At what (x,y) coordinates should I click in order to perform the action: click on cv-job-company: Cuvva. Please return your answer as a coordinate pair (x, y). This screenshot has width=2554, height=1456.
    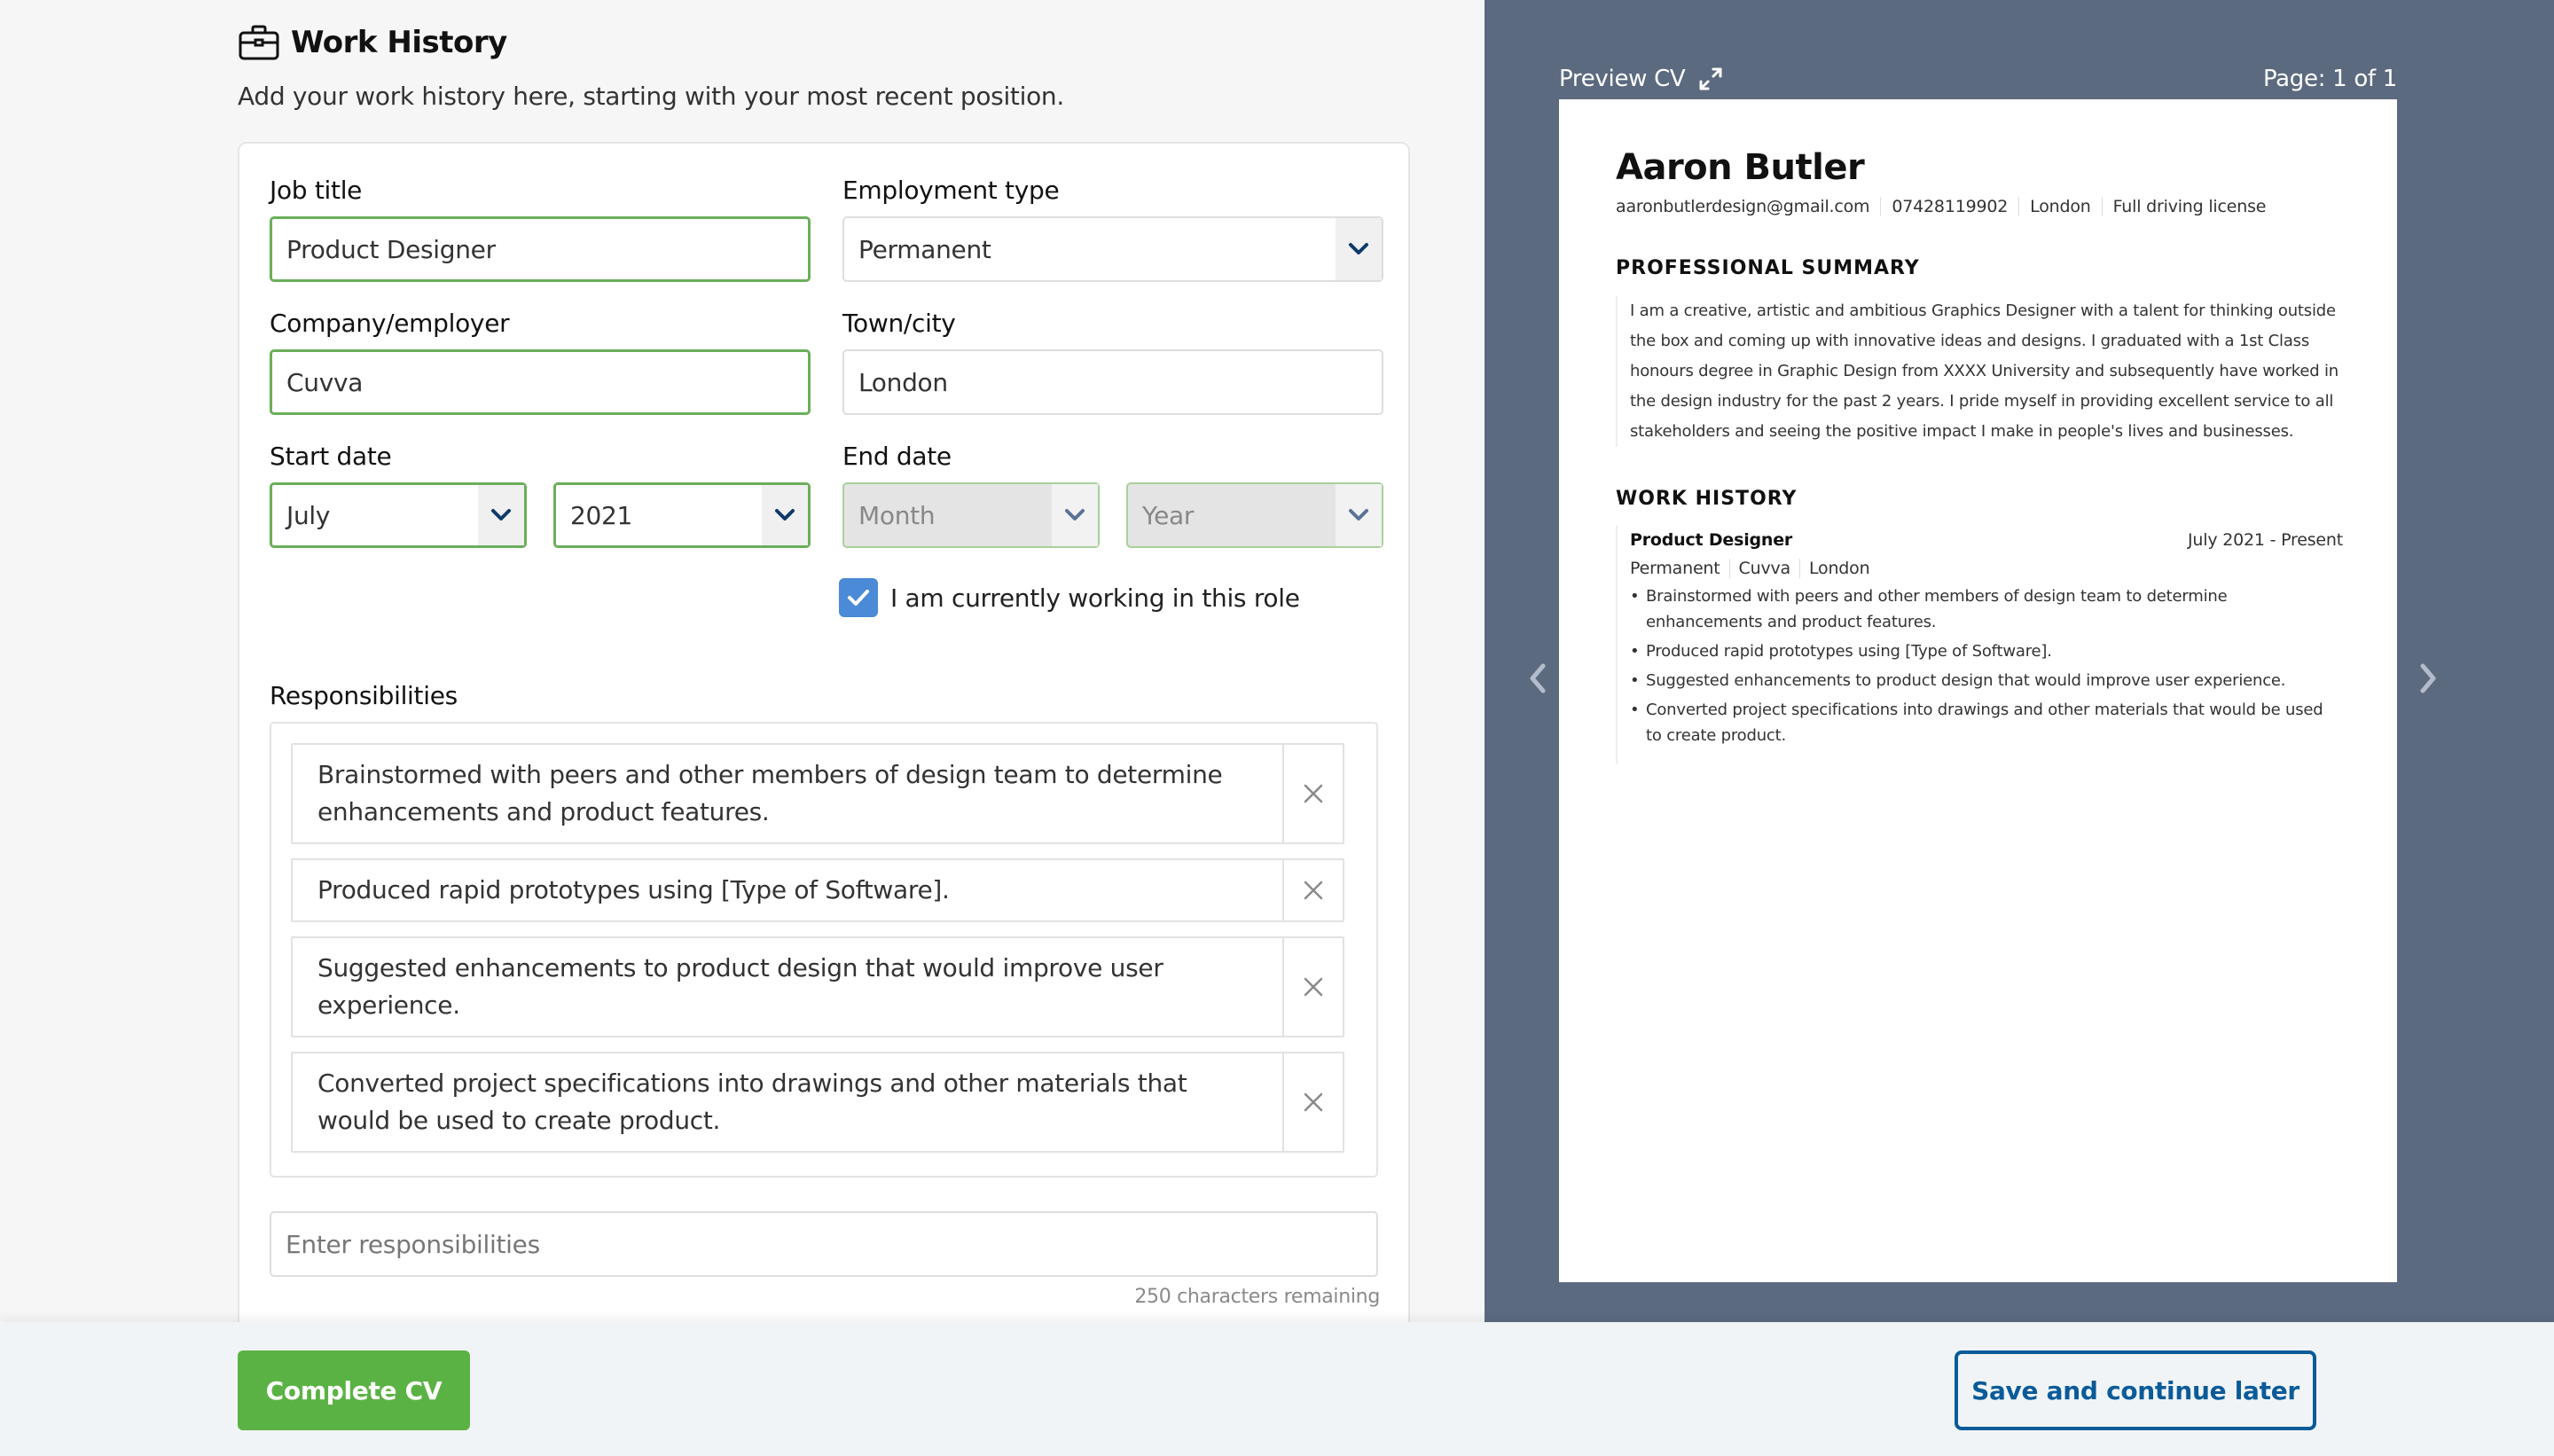
    Looking at the image, I should click on (1763, 568).